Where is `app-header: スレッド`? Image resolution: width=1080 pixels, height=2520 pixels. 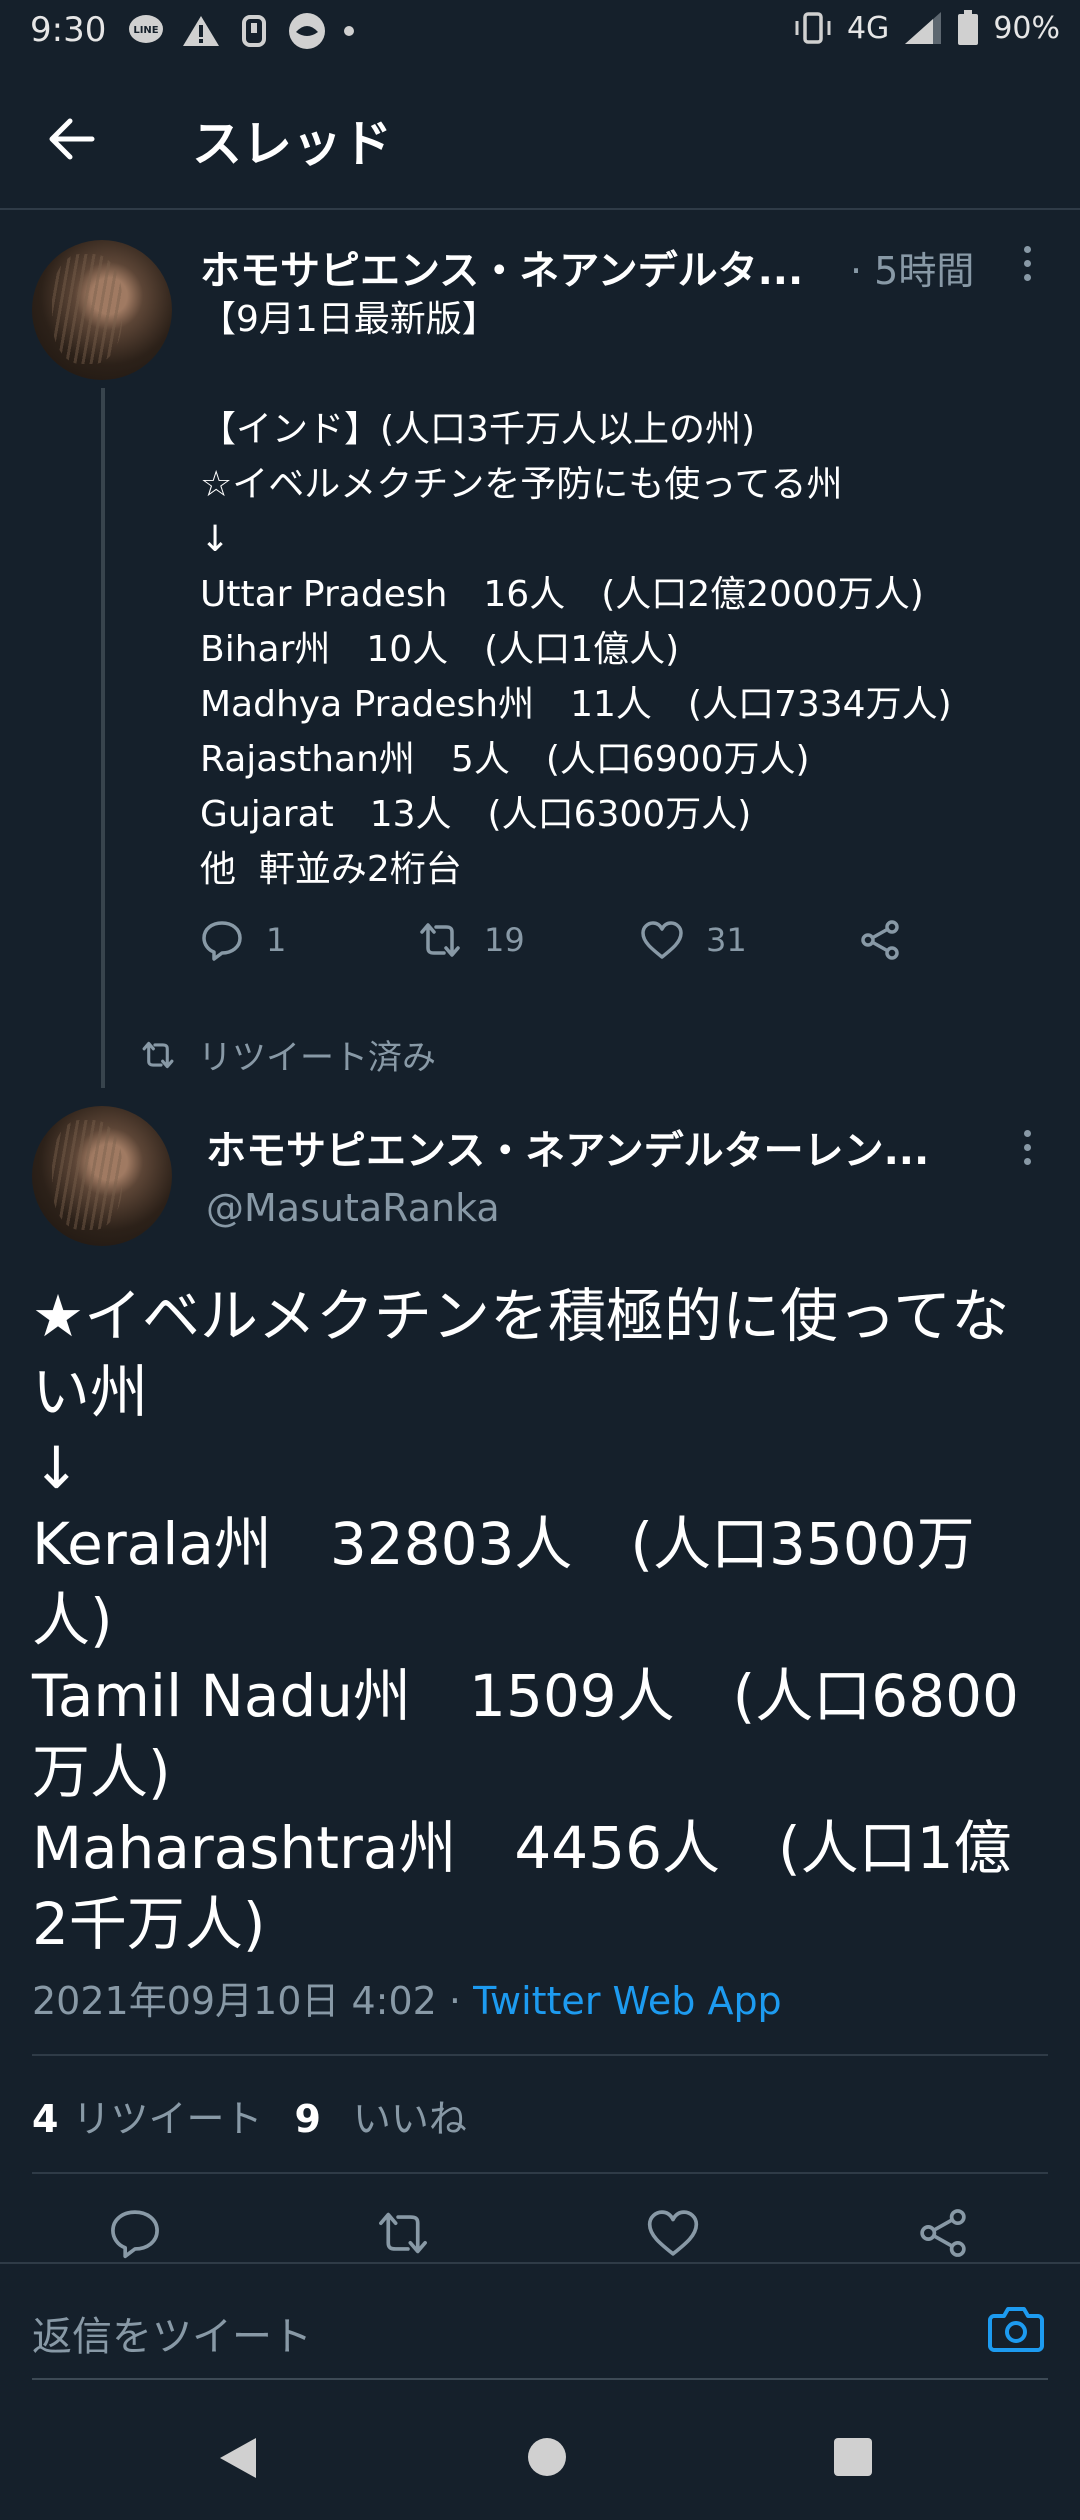 app-header: スレッド is located at coordinates (540, 138).